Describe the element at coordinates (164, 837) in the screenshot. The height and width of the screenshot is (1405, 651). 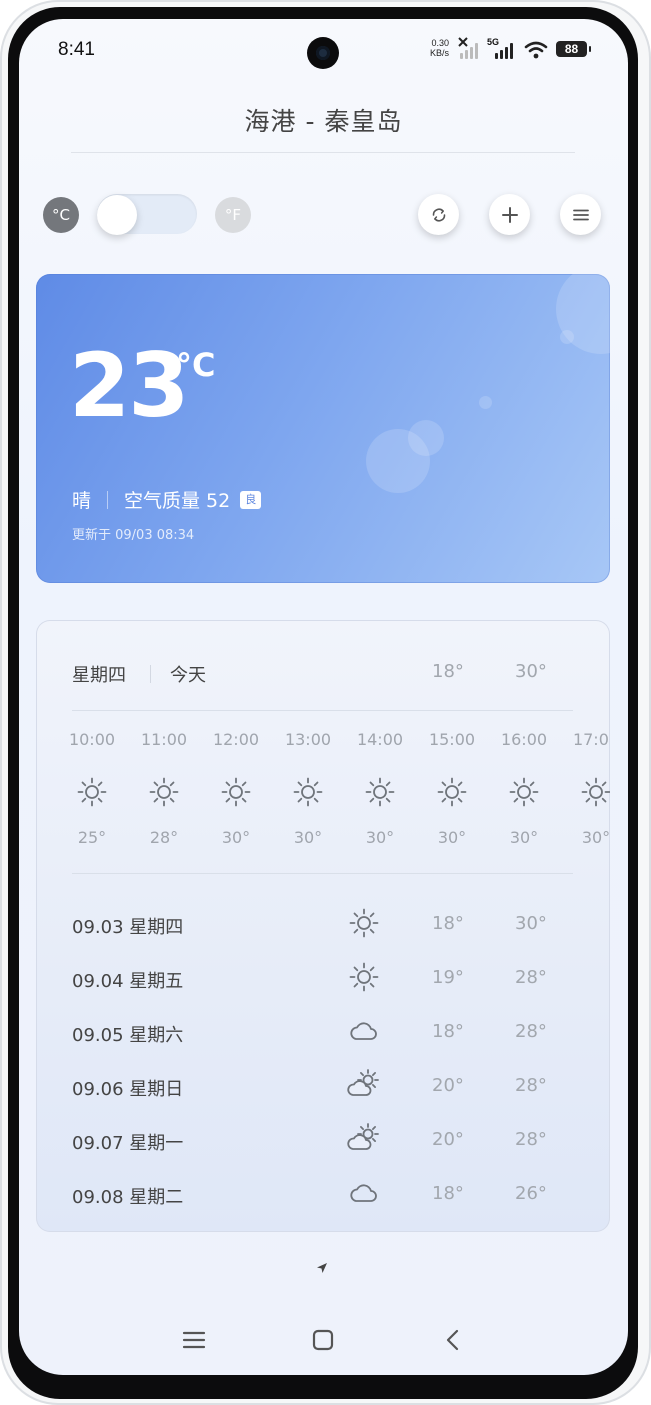
I see `hourly-temp: 28°` at that location.